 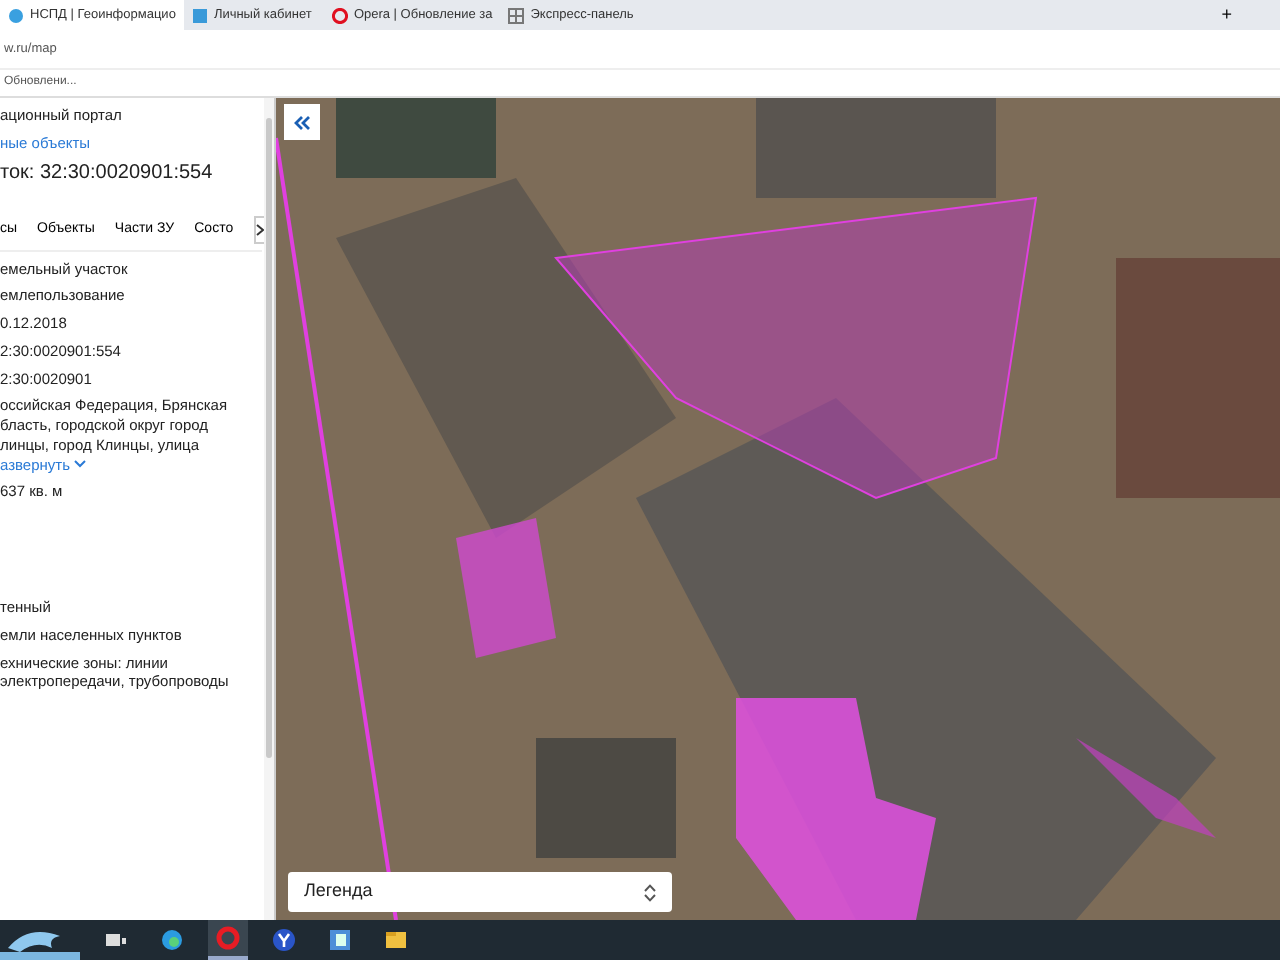 I want to click on double-chevron-left-icon, so click(x=302, y=122).